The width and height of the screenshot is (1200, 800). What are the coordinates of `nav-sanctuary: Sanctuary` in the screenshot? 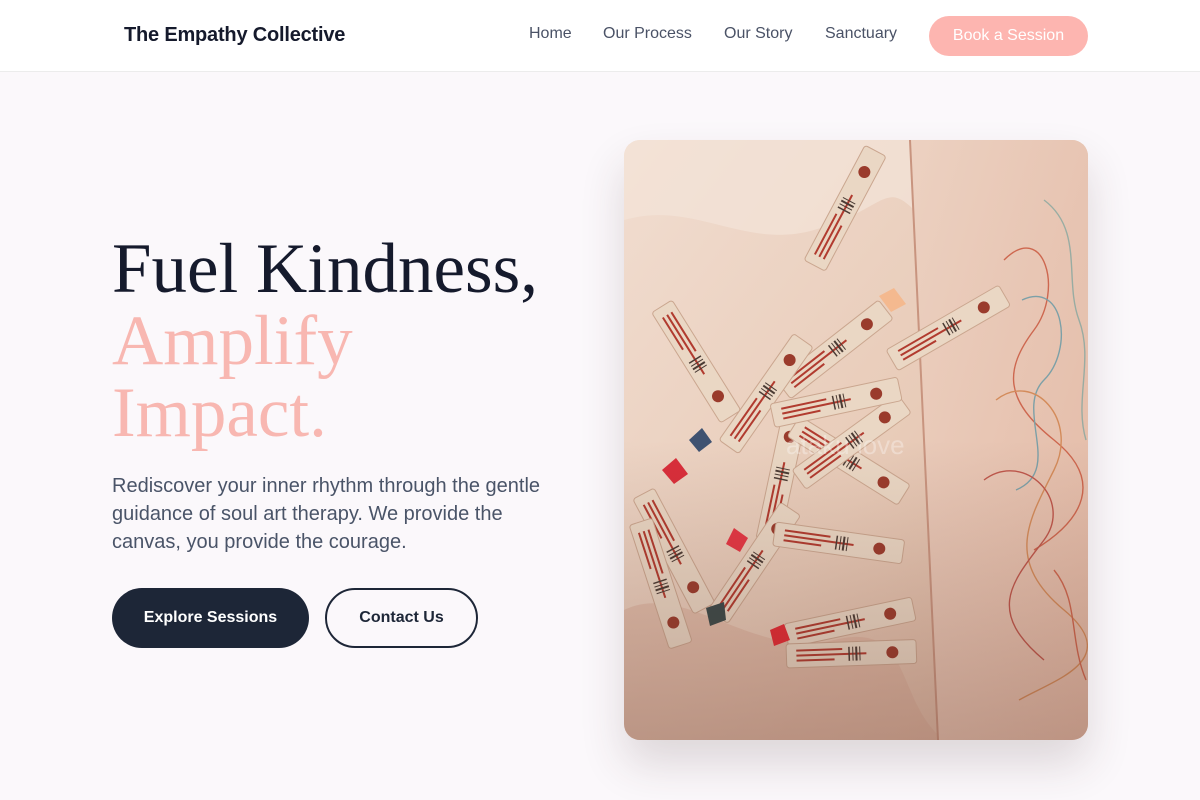 It's located at (861, 34).